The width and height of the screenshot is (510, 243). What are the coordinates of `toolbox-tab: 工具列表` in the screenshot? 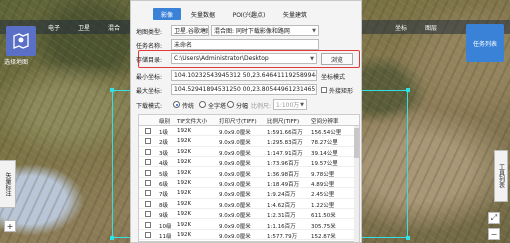 It's located at (501, 176).